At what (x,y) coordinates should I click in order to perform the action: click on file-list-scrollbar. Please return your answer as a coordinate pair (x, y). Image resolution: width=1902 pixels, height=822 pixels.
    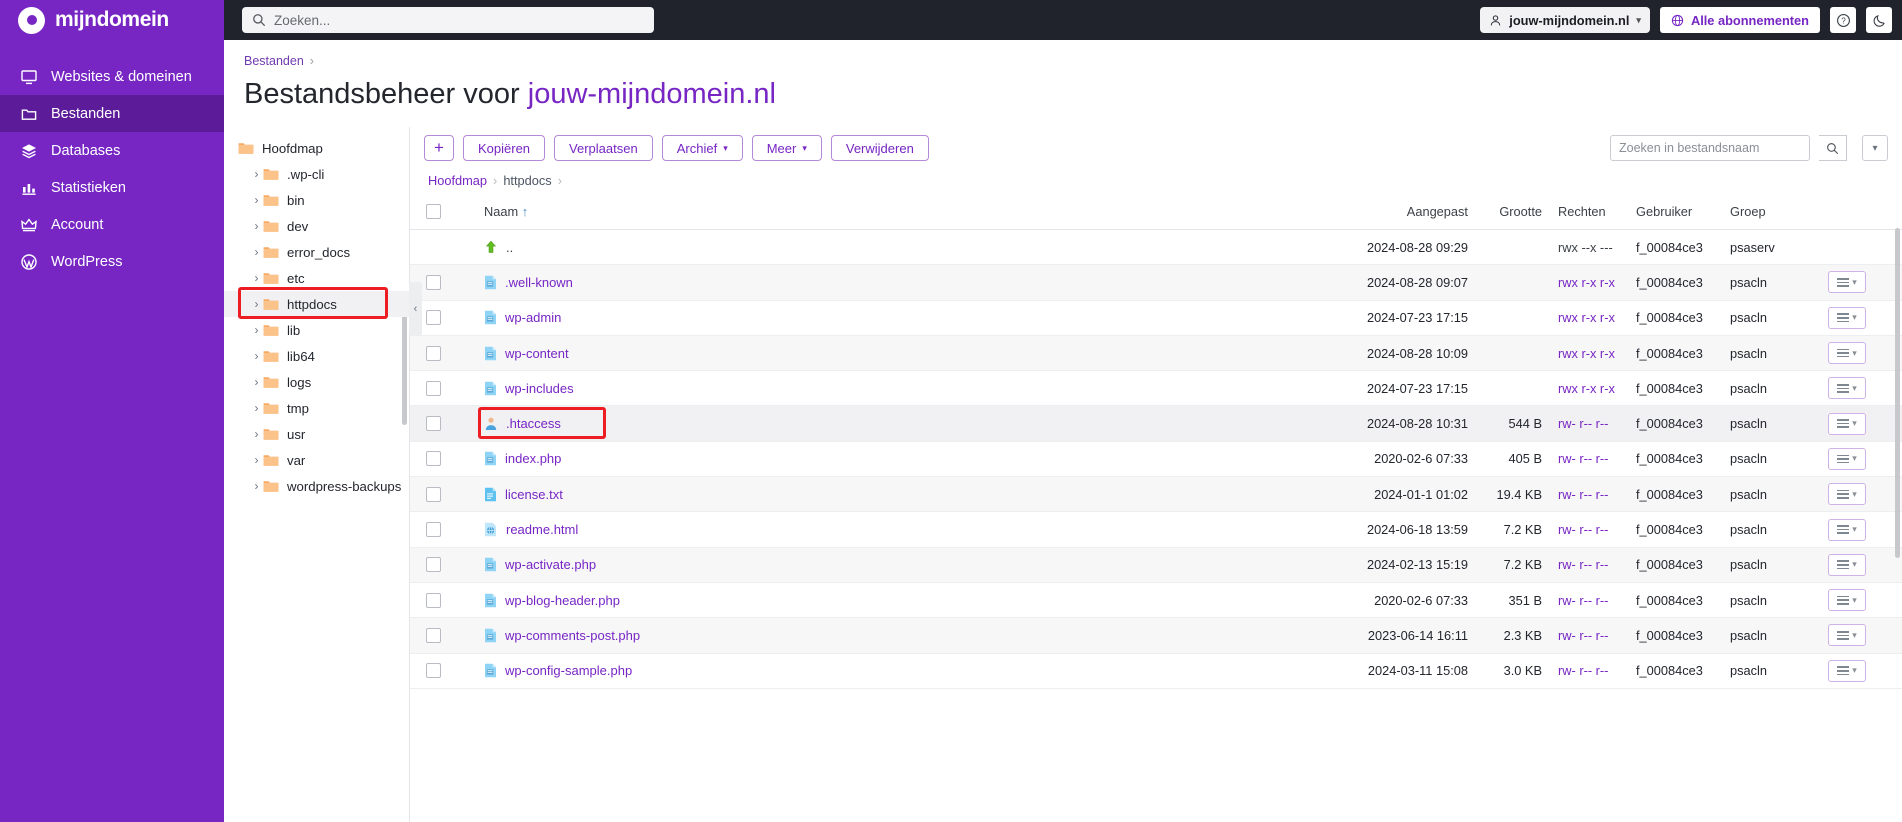
    Looking at the image, I should click on (1897, 393).